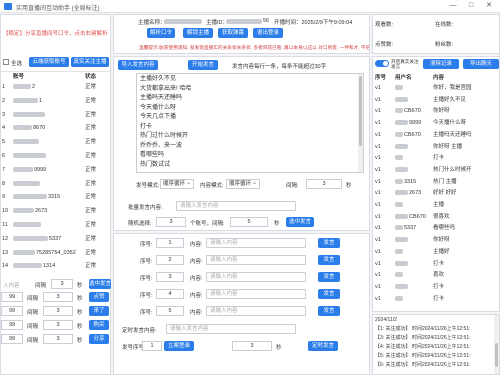  What do you see at coordinates (165, 128) in the screenshot?
I see `message-item: 打卡` at bounding box center [165, 128].